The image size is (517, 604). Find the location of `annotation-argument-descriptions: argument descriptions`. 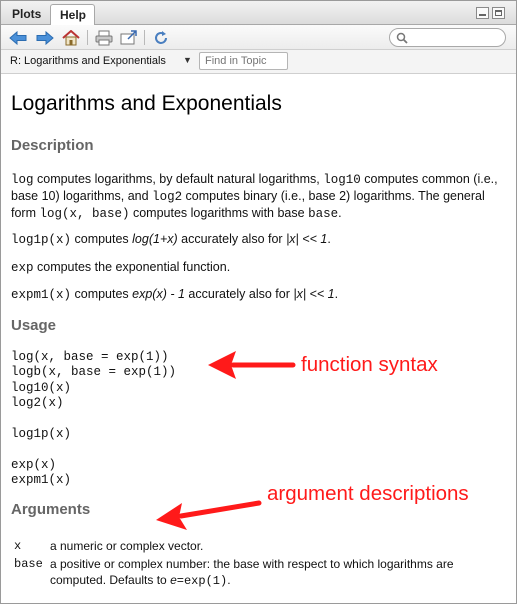

annotation-argument-descriptions: argument descriptions is located at coordinates (368, 493).